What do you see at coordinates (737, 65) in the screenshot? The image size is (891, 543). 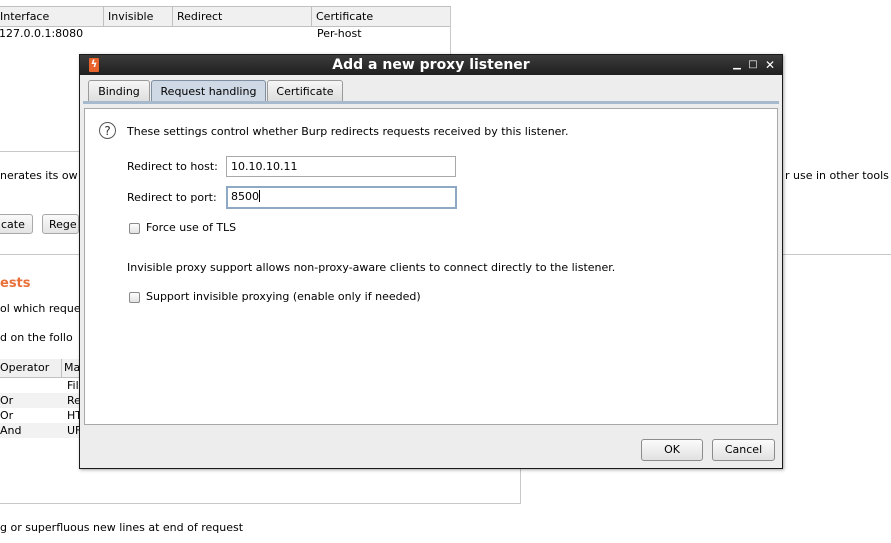 I see `minimize-icon: ▁` at bounding box center [737, 65].